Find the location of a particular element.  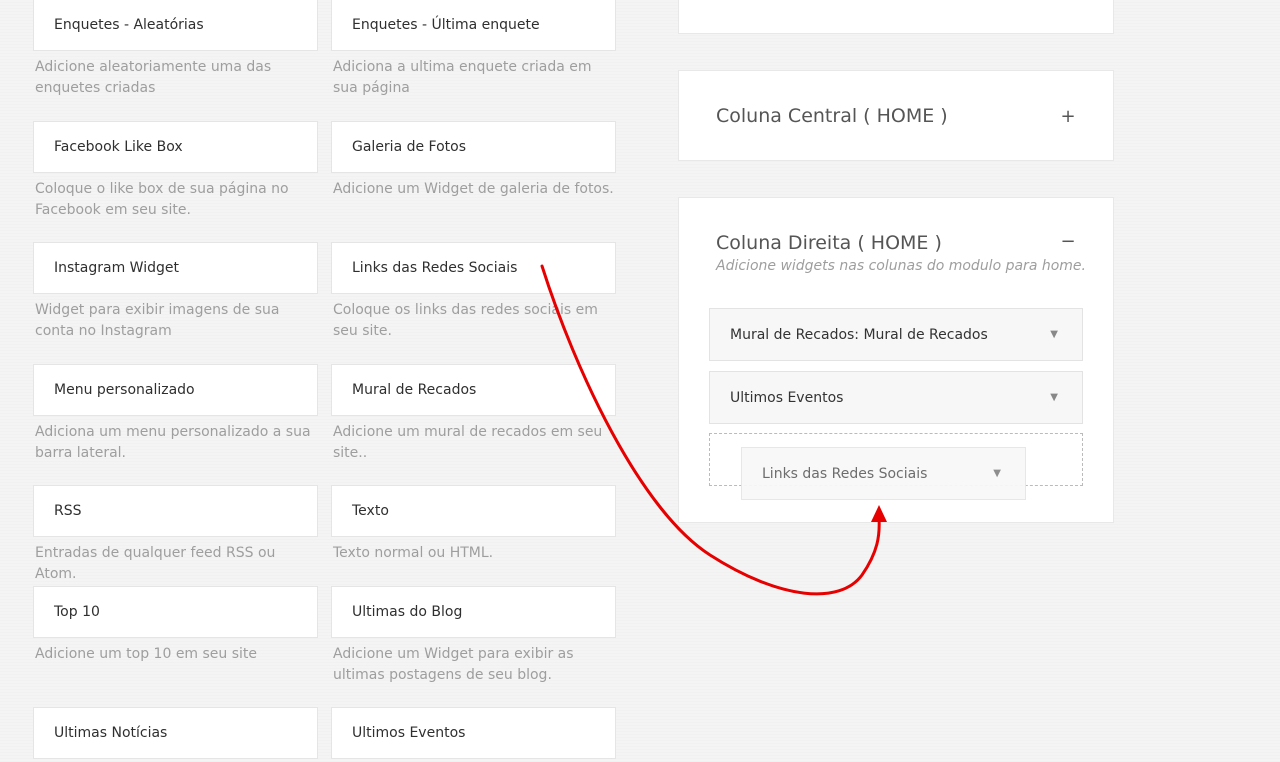

widget-title: Ultimos Eventos is located at coordinates (473, 733).